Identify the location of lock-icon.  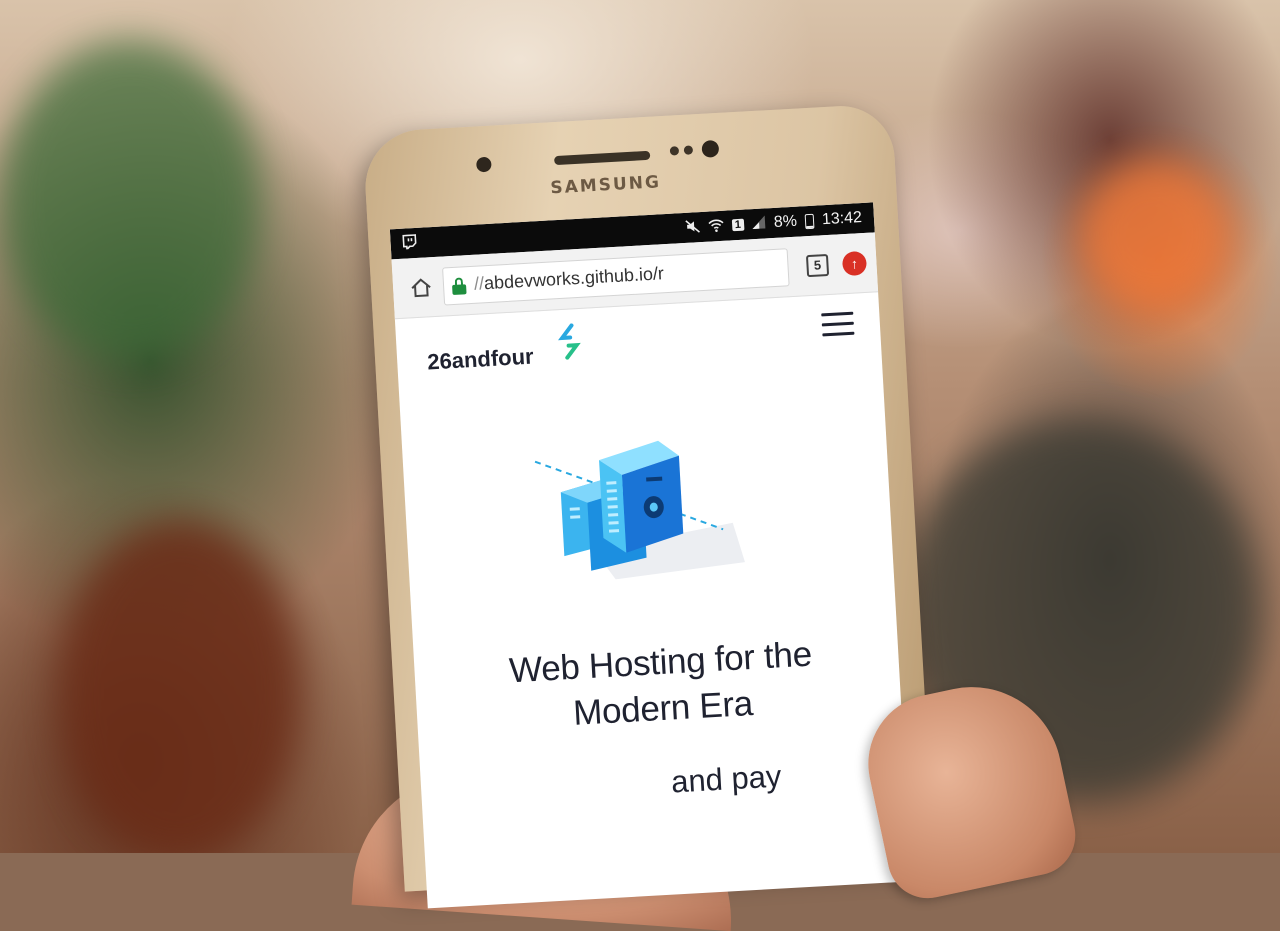
(459, 285).